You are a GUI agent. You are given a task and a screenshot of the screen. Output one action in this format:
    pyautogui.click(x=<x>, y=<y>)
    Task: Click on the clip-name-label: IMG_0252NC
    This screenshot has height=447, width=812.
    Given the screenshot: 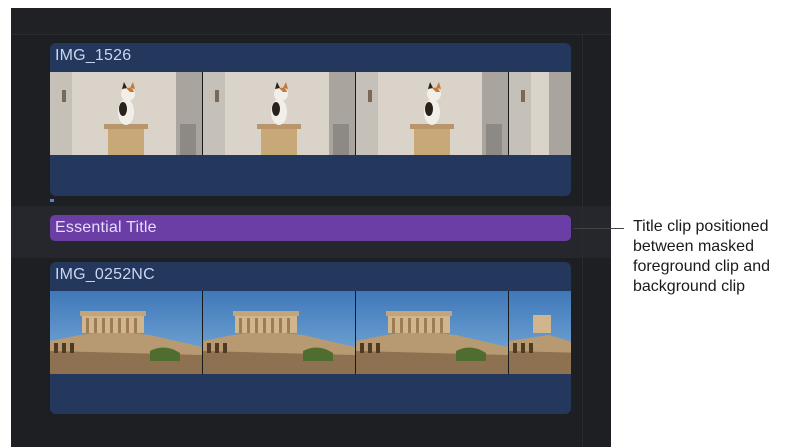 What is the action you would take?
    pyautogui.click(x=105, y=274)
    